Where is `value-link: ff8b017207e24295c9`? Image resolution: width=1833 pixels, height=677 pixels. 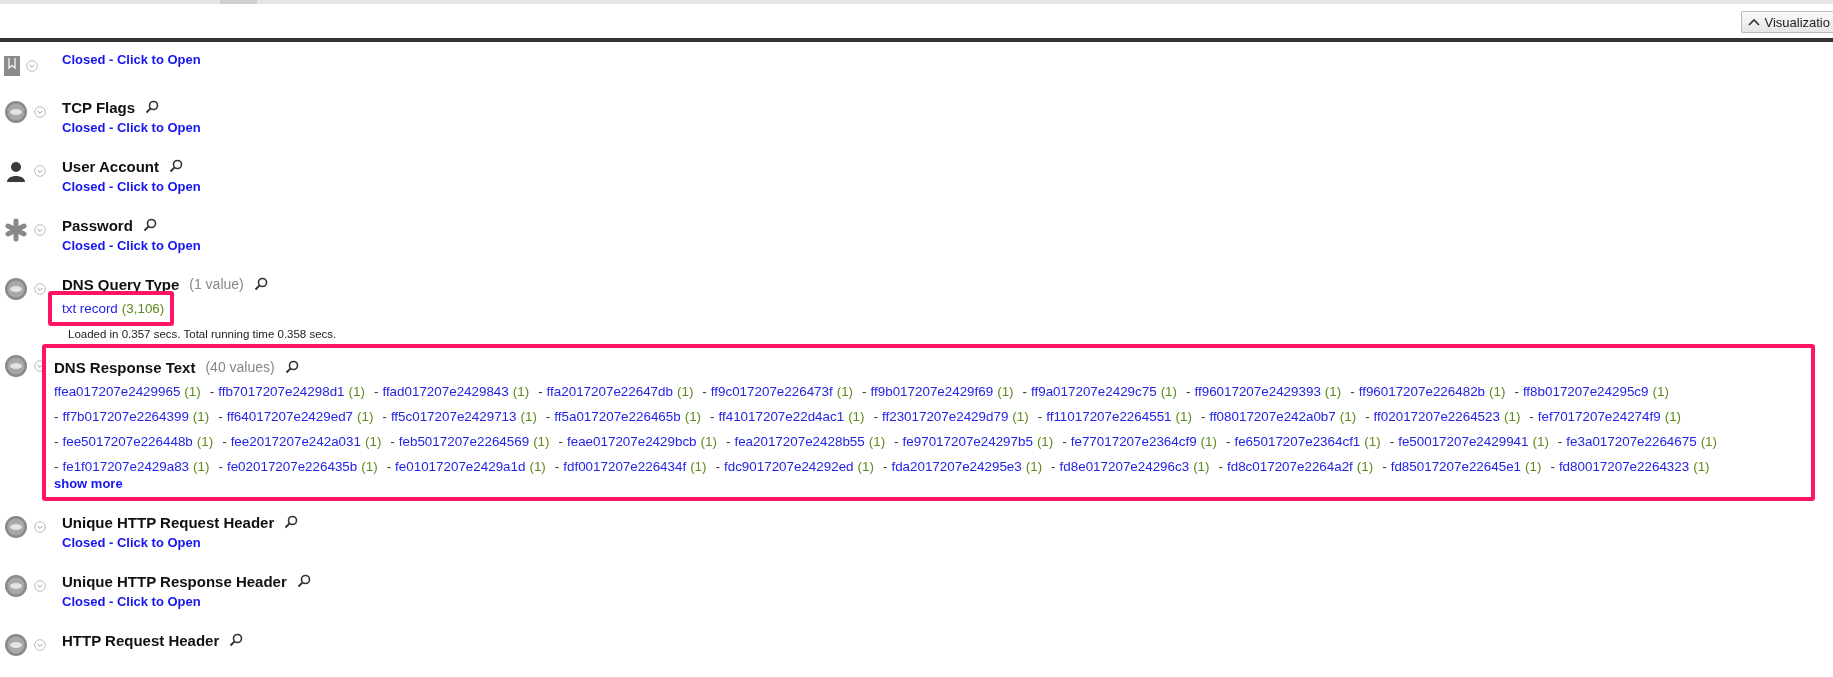
value-link: ff8b017207e24295c9 is located at coordinates (1585, 391).